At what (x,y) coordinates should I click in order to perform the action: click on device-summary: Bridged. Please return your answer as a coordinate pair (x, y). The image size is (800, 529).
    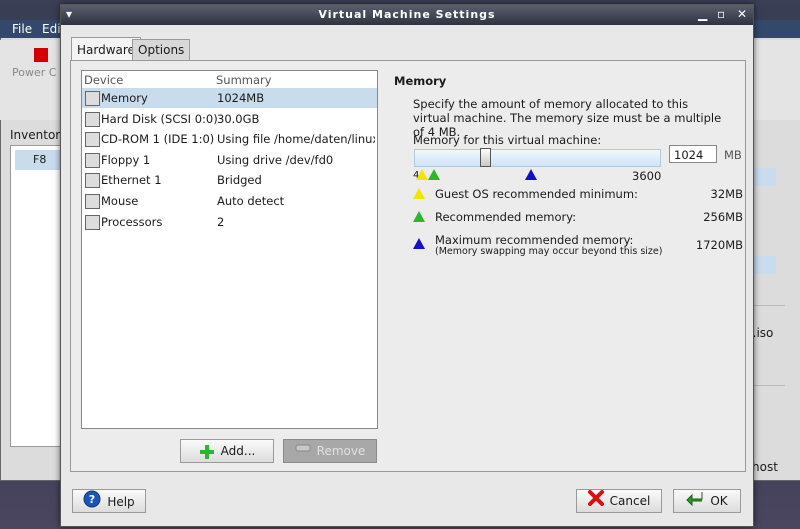
    Looking at the image, I should click on (239, 180).